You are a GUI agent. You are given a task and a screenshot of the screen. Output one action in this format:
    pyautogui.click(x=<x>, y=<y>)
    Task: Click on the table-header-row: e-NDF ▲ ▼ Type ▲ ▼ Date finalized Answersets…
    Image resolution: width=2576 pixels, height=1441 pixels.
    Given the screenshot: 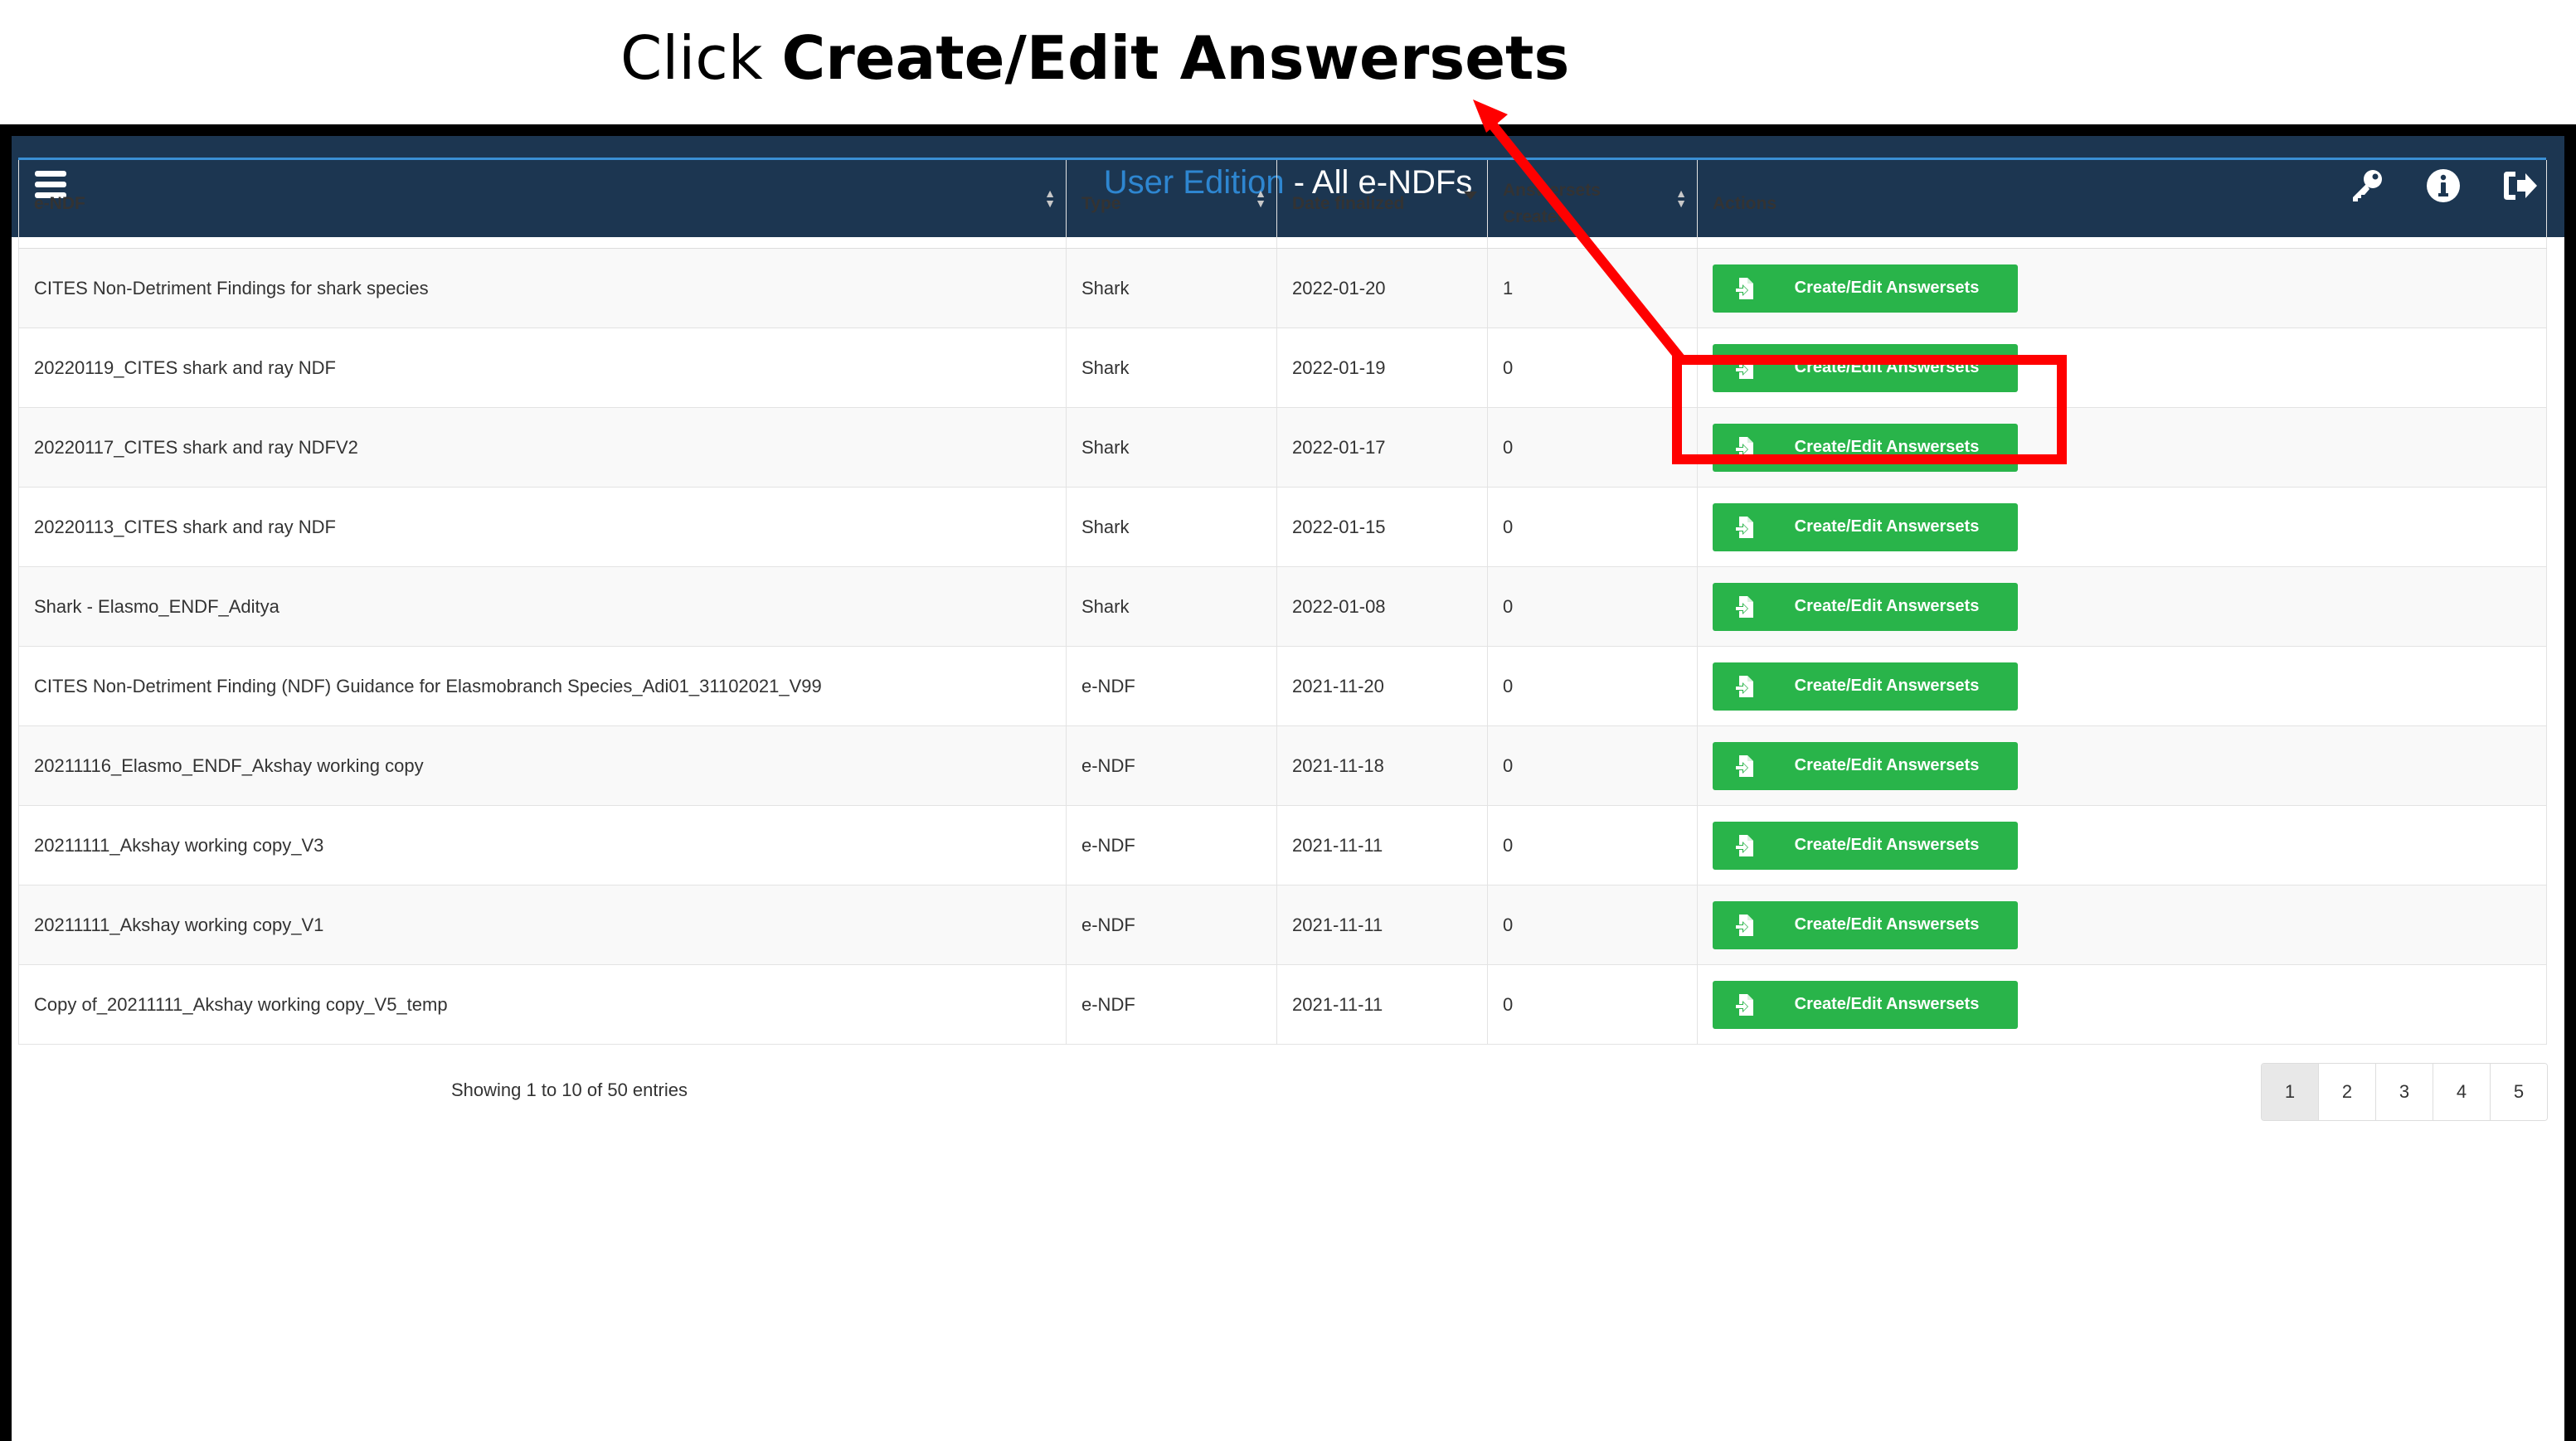 What is the action you would take?
    pyautogui.click(x=1283, y=204)
    